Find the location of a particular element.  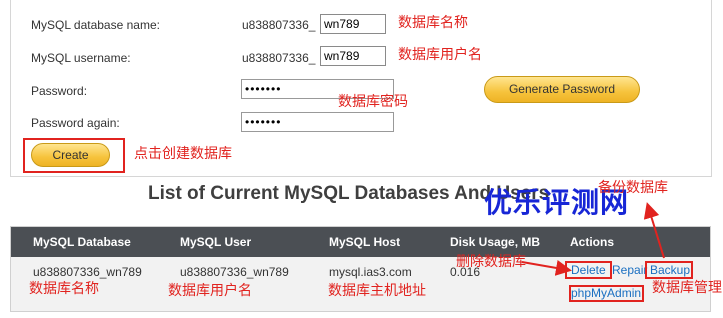

annotation-arrows is located at coordinates (593, 239).